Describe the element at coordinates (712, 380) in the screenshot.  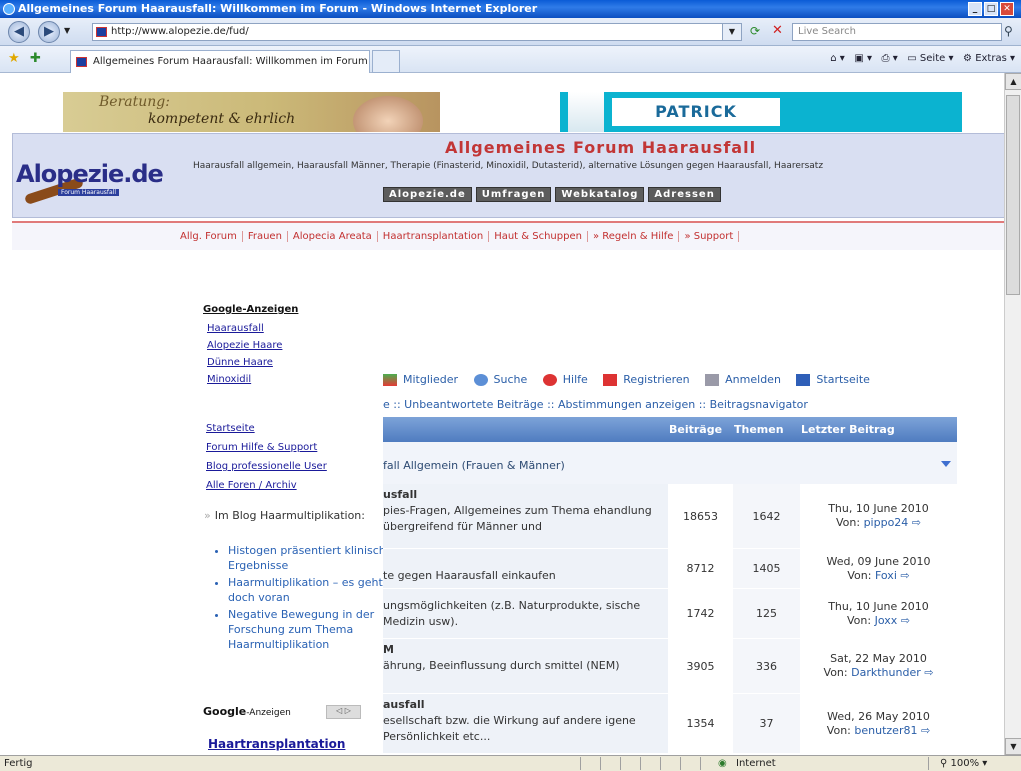
I see `login-icon` at that location.